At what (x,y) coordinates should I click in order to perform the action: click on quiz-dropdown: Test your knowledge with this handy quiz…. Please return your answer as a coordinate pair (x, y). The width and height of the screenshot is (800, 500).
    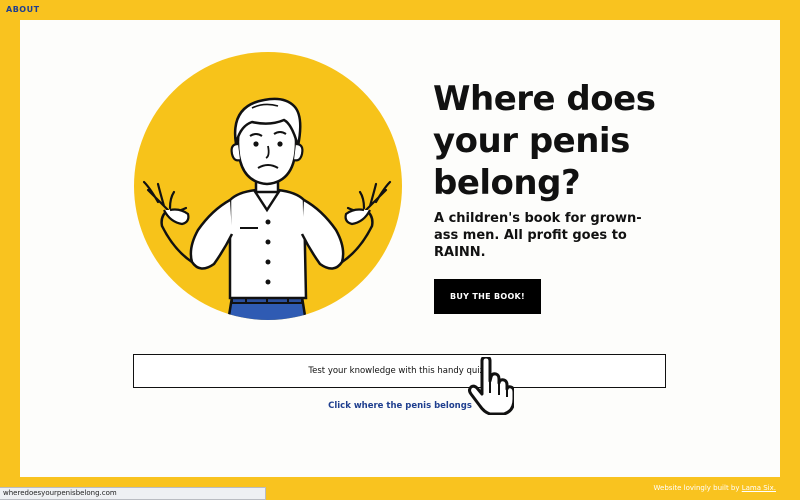
    Looking at the image, I should click on (399, 371).